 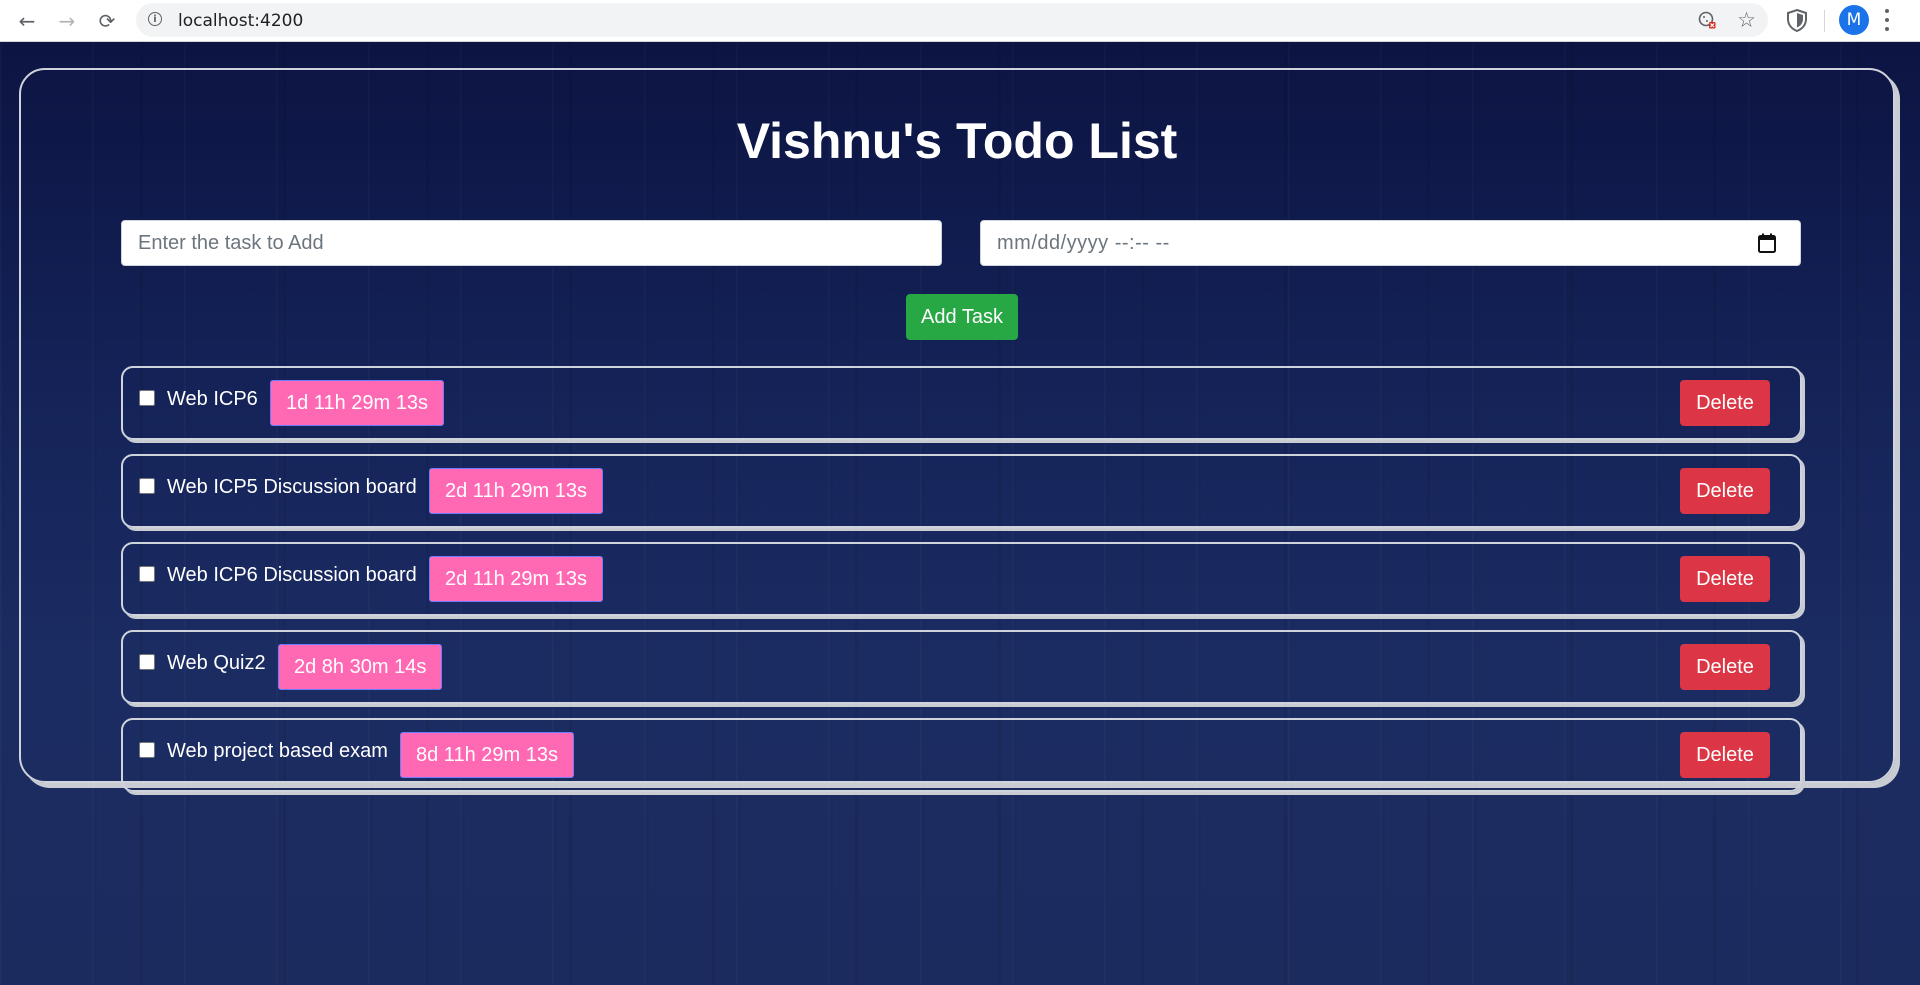 I want to click on site-info-icon: i, so click(x=155, y=19).